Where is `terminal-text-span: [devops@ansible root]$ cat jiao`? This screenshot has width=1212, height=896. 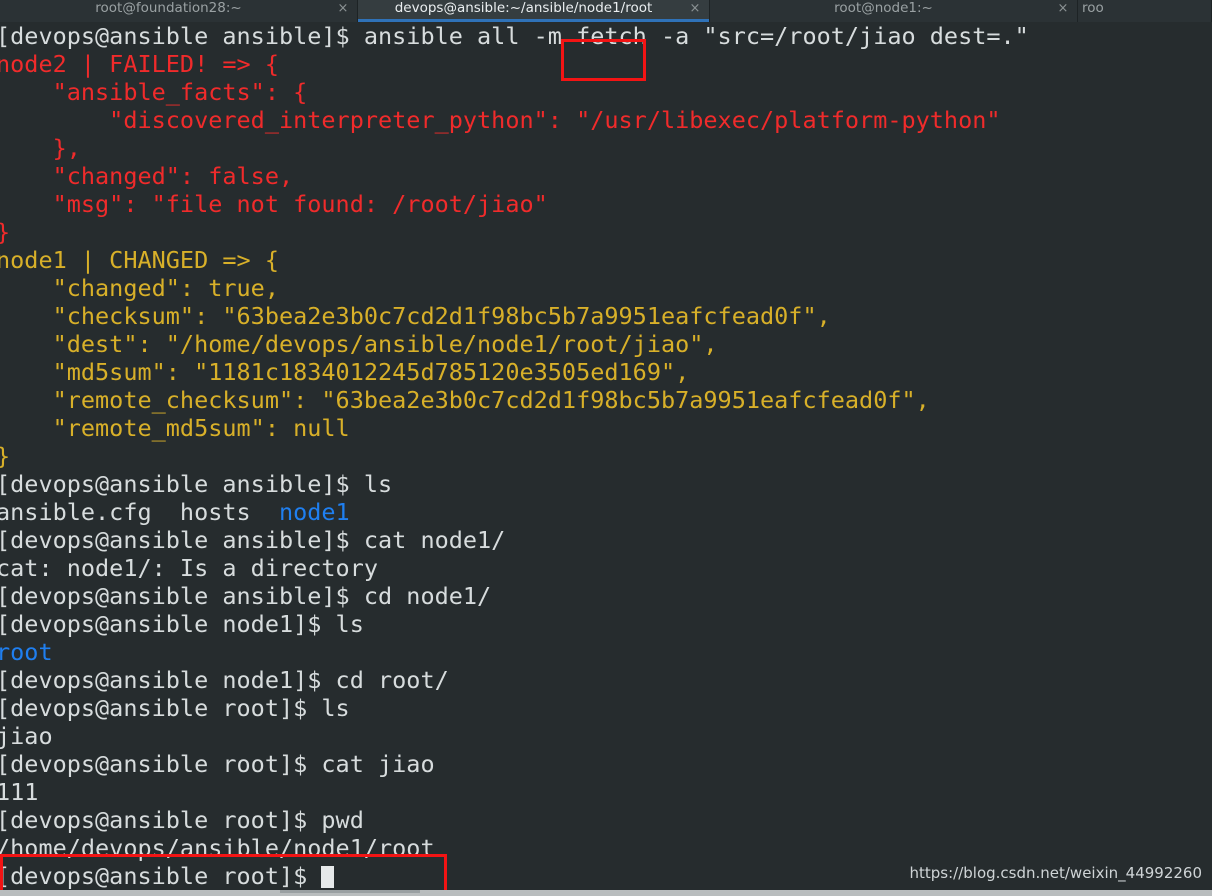
terminal-text-span: [devops@ansible root]$ cat jiao is located at coordinates (217, 764).